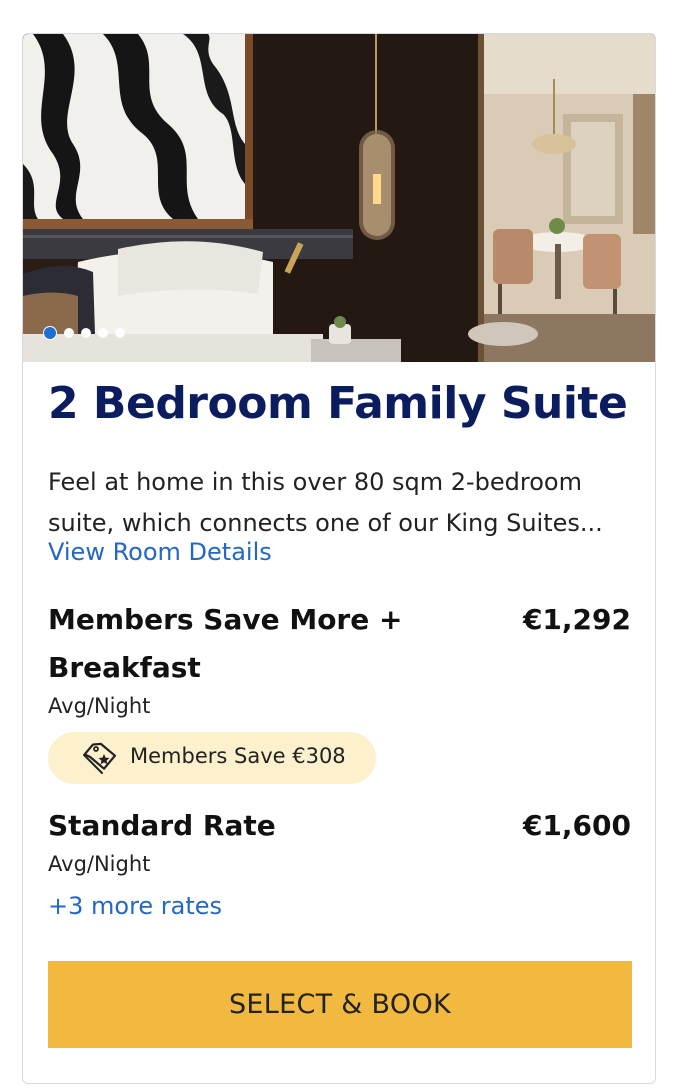  Describe the element at coordinates (50, 333) in the screenshot. I see `carousel-dot-active` at that location.